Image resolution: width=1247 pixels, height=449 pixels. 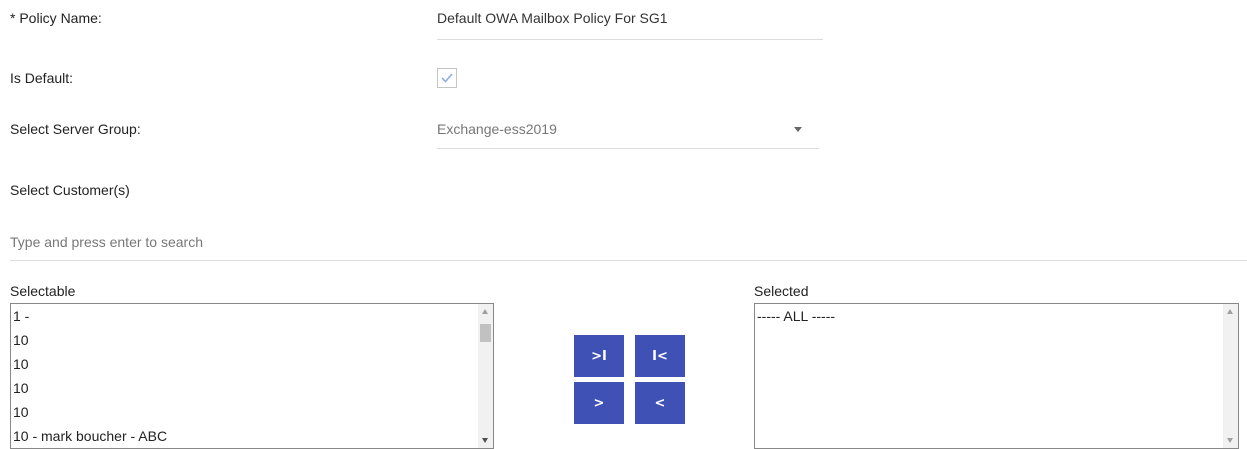 I want to click on policy-name-label: * Policy Name:, so click(x=56, y=18).